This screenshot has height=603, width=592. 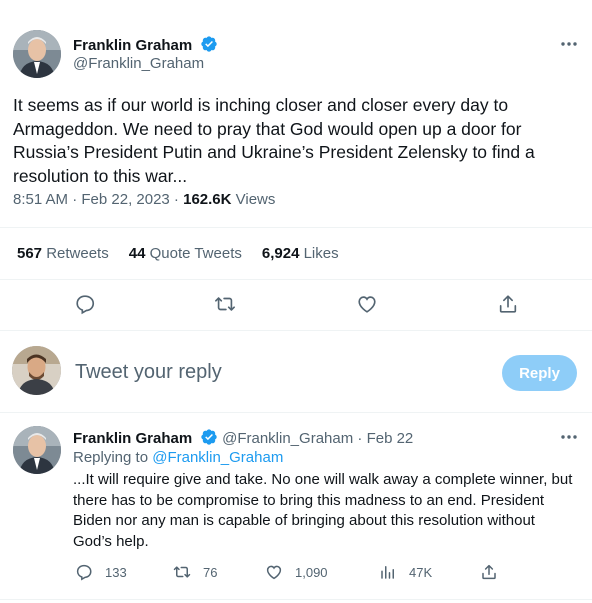 I want to click on views-count: 162.6K, so click(x=207, y=199).